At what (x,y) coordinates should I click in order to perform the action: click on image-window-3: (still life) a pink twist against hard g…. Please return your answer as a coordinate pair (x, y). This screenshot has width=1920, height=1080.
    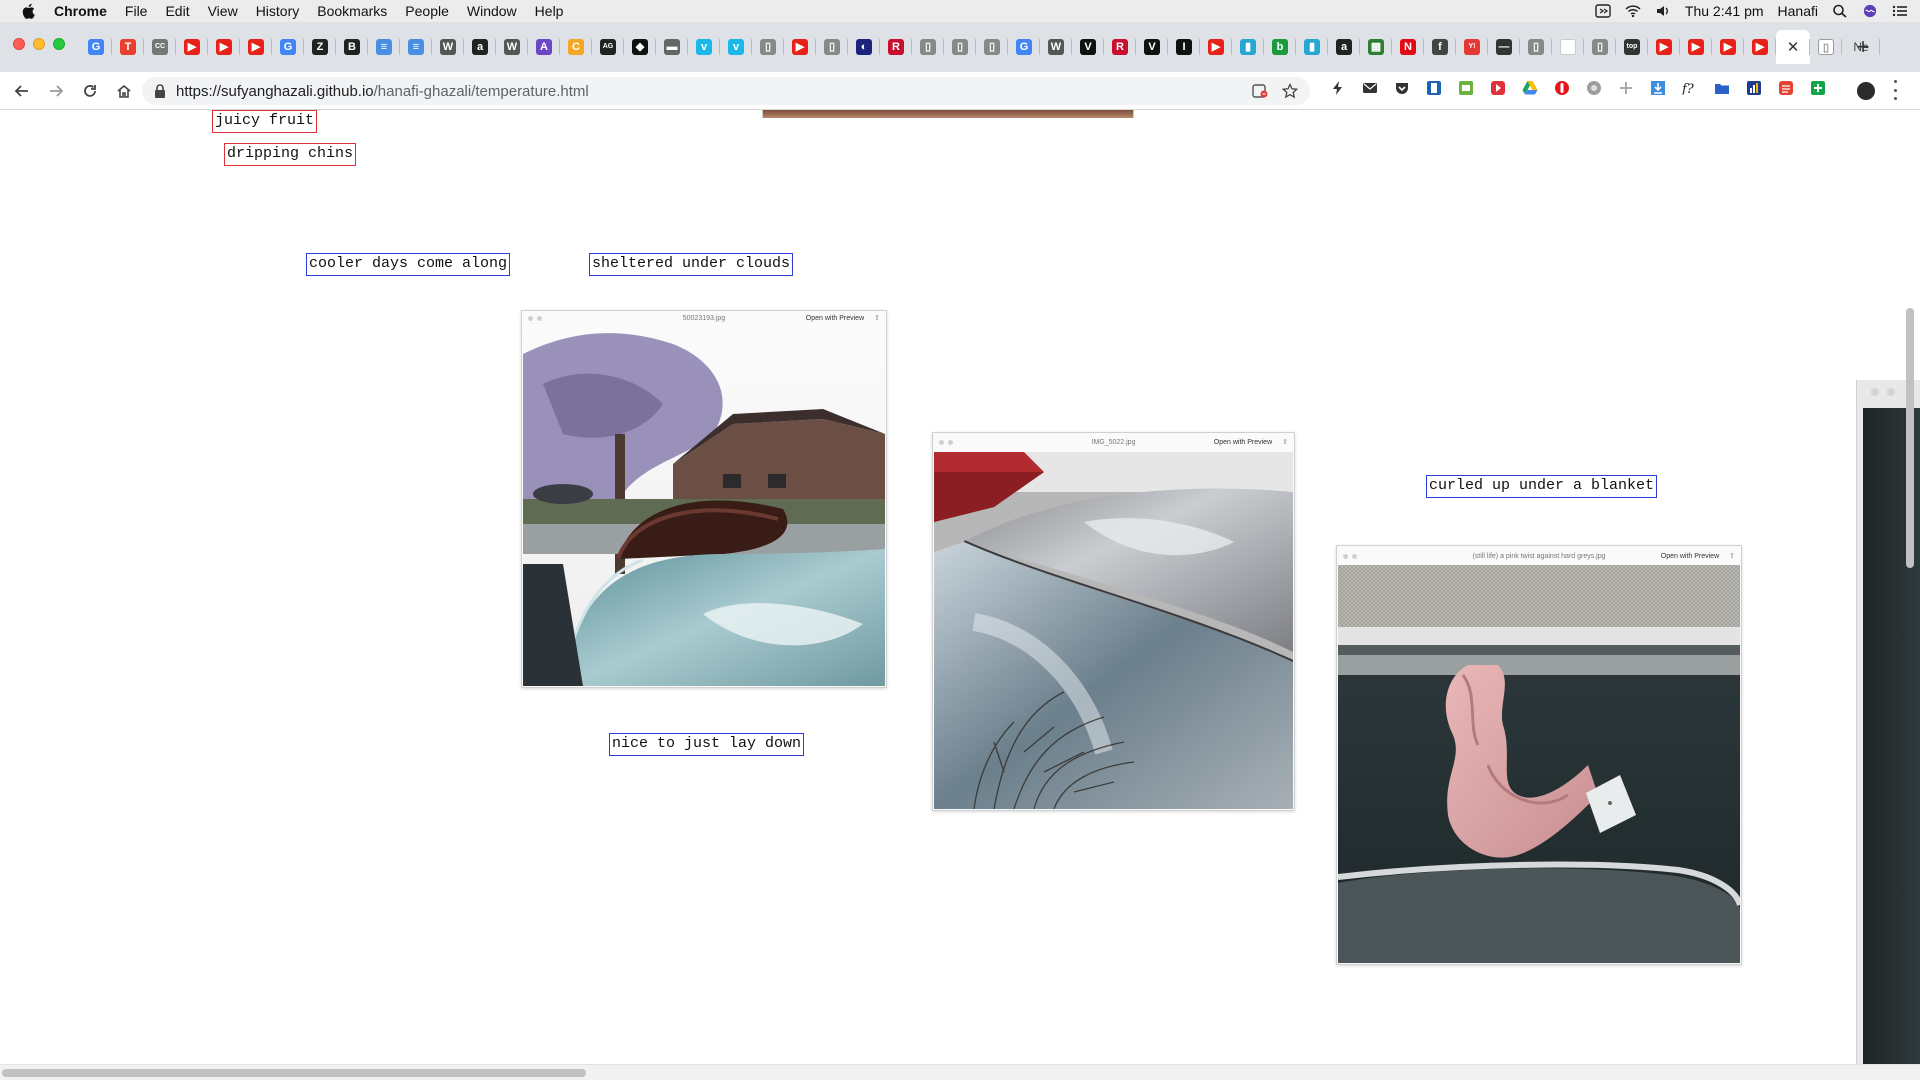
    Looking at the image, I should click on (1539, 755).